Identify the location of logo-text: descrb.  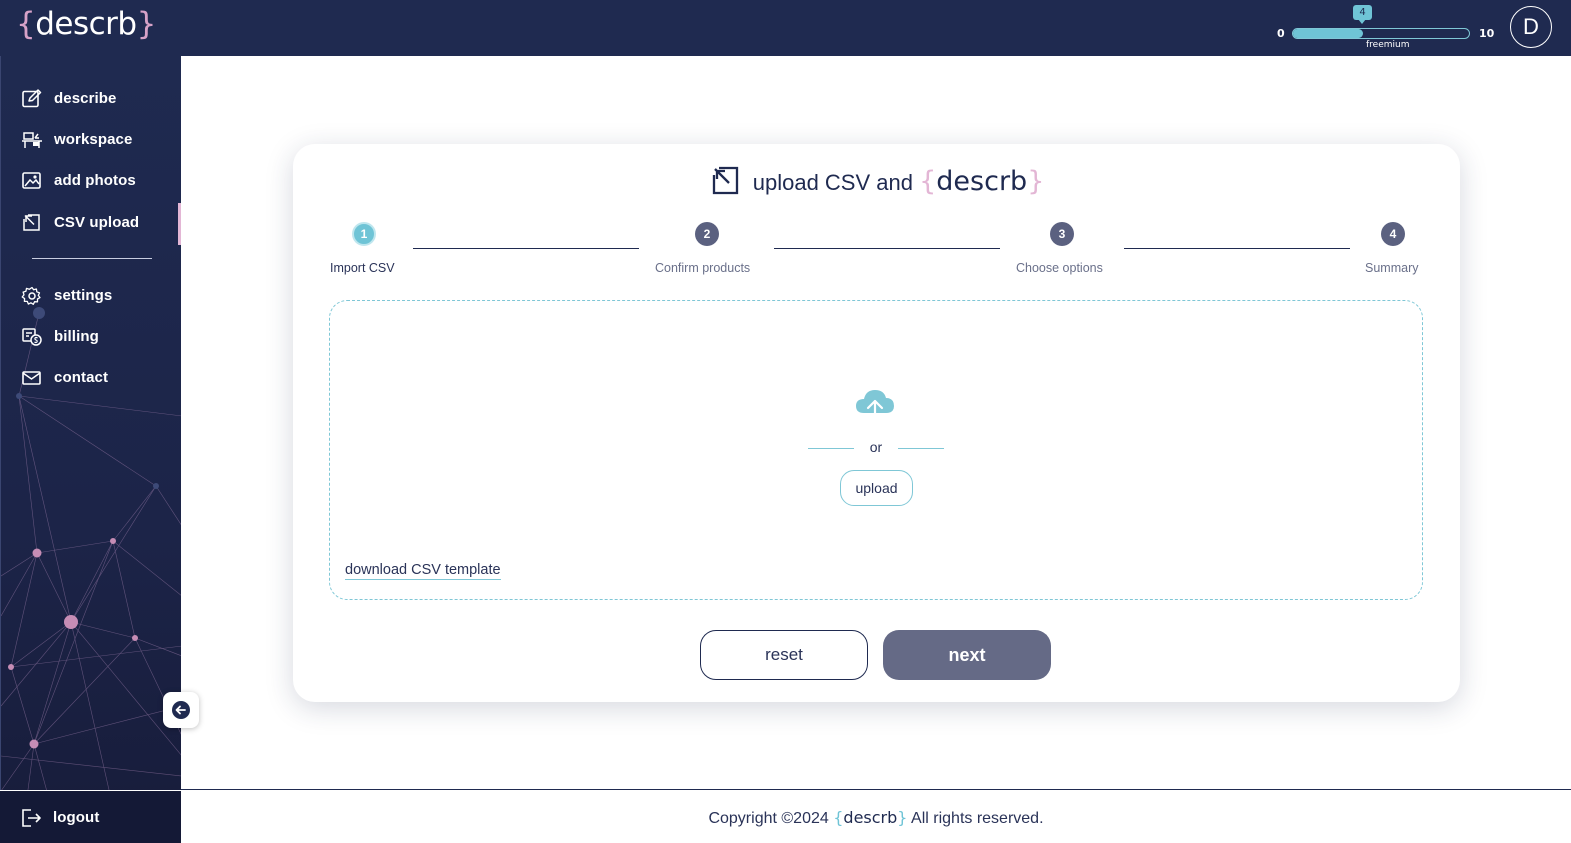
(86, 24).